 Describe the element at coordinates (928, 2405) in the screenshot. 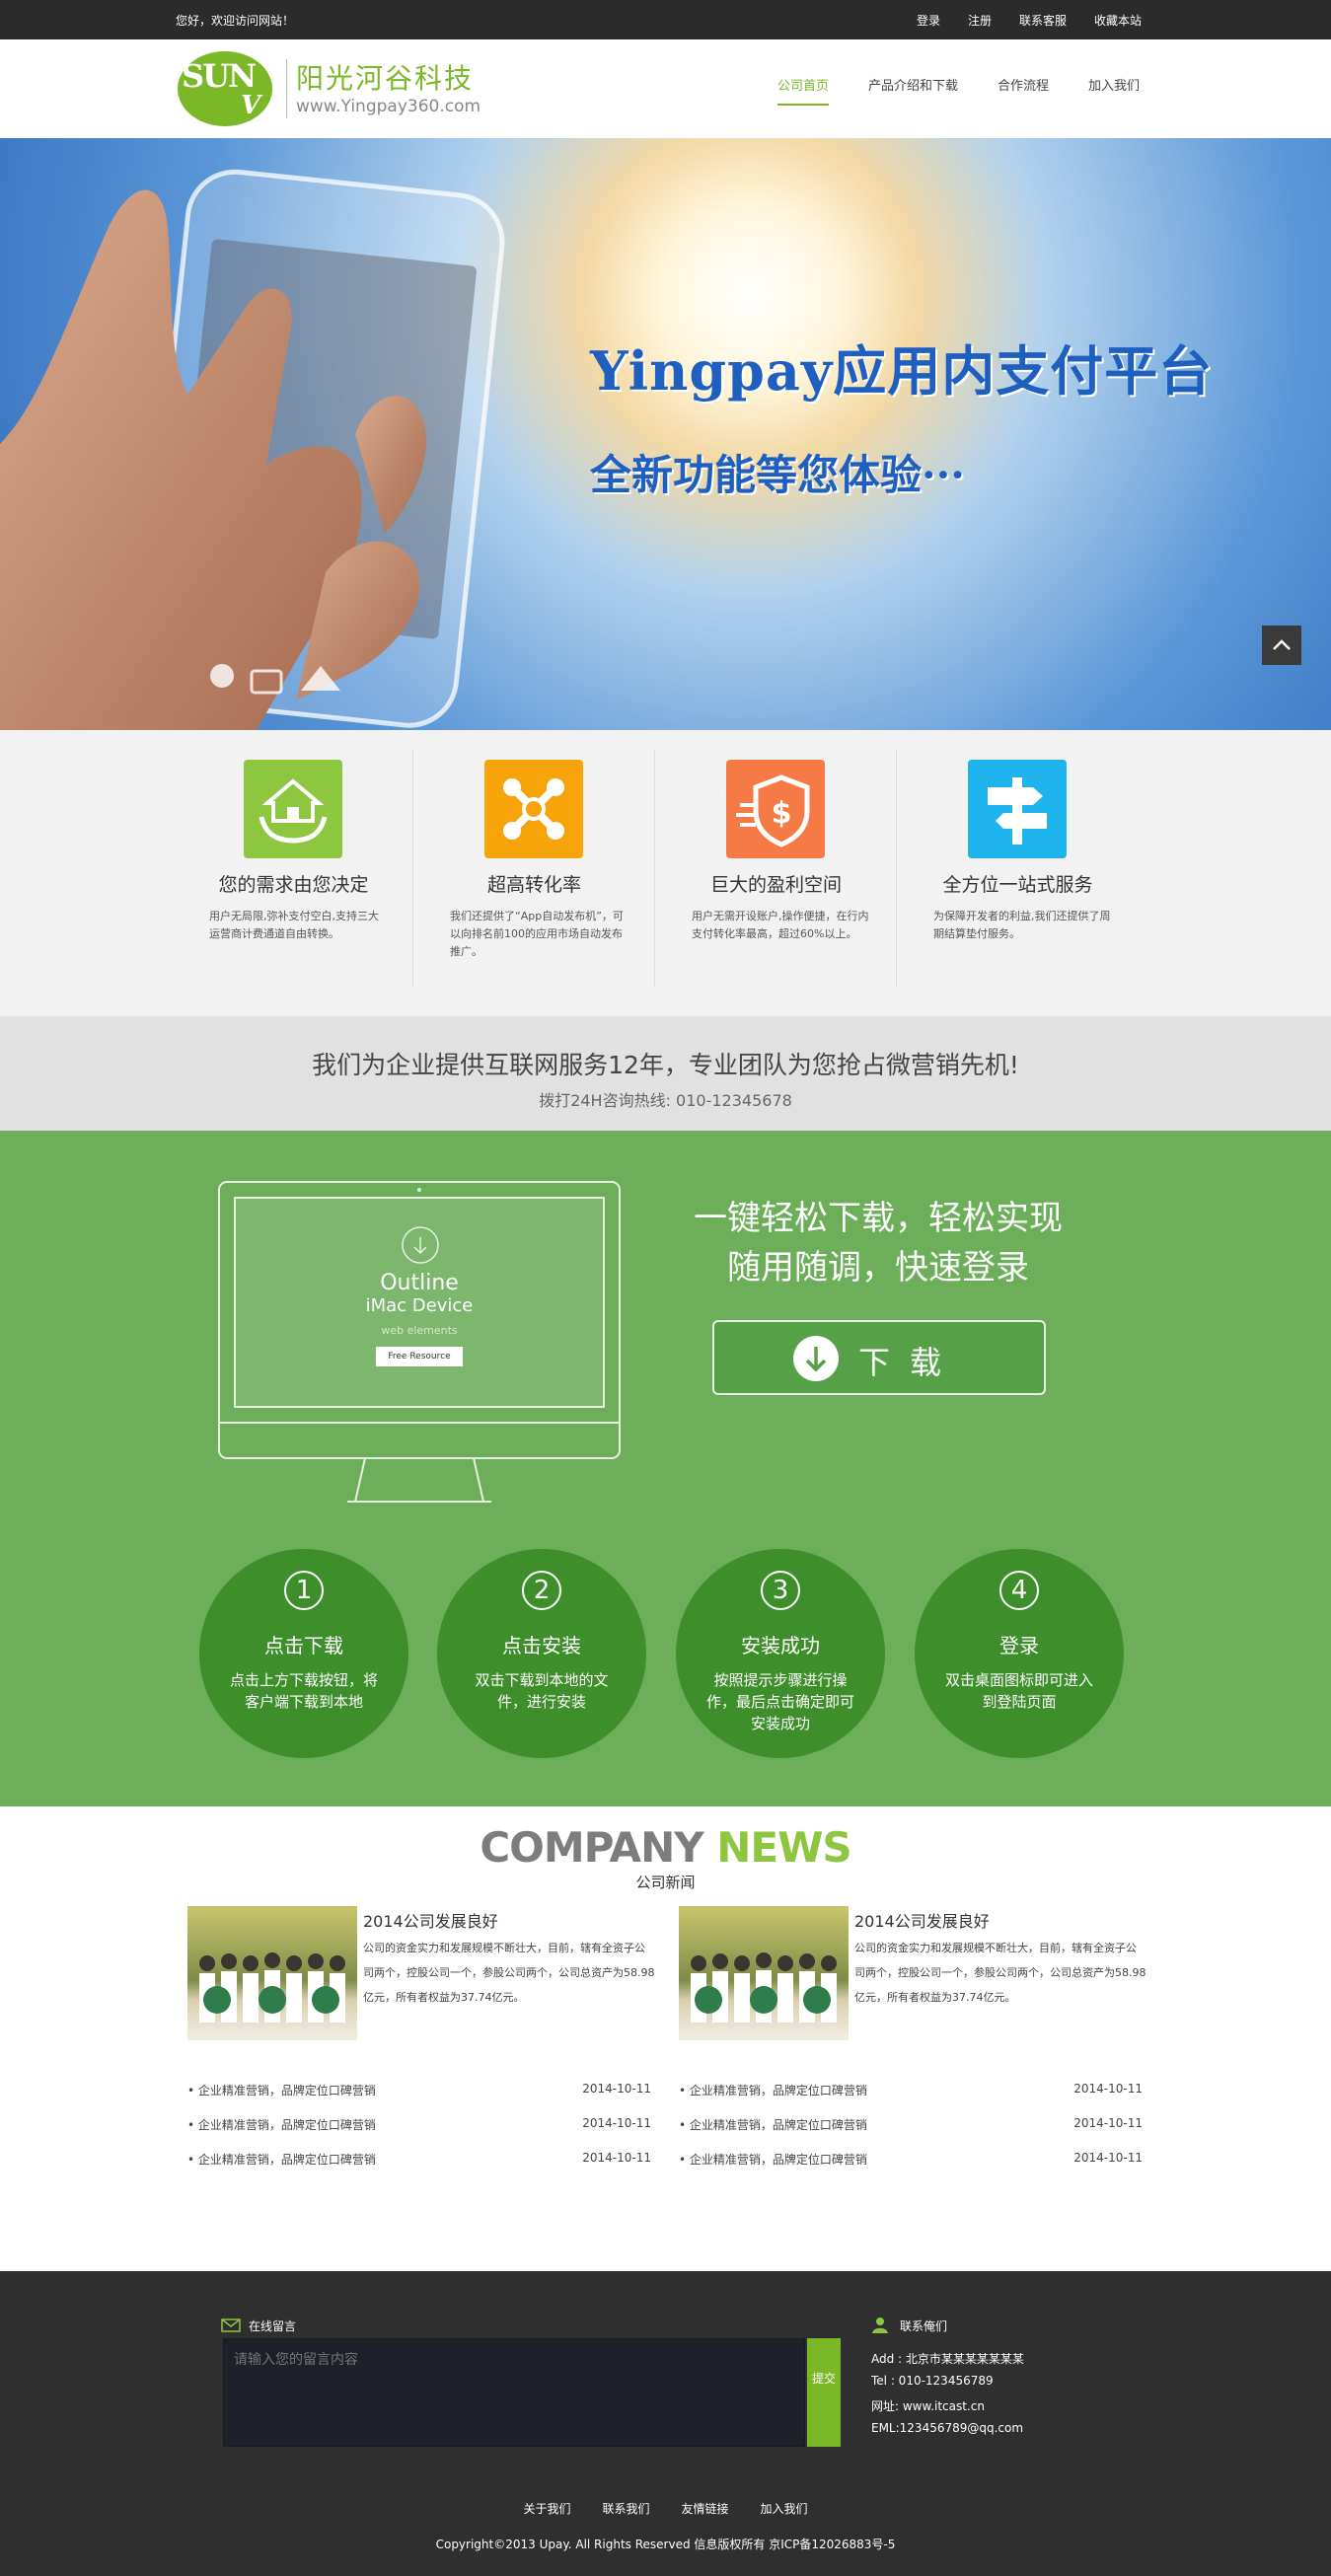

I see `contact-website: 网址: www.itcast.cn` at that location.